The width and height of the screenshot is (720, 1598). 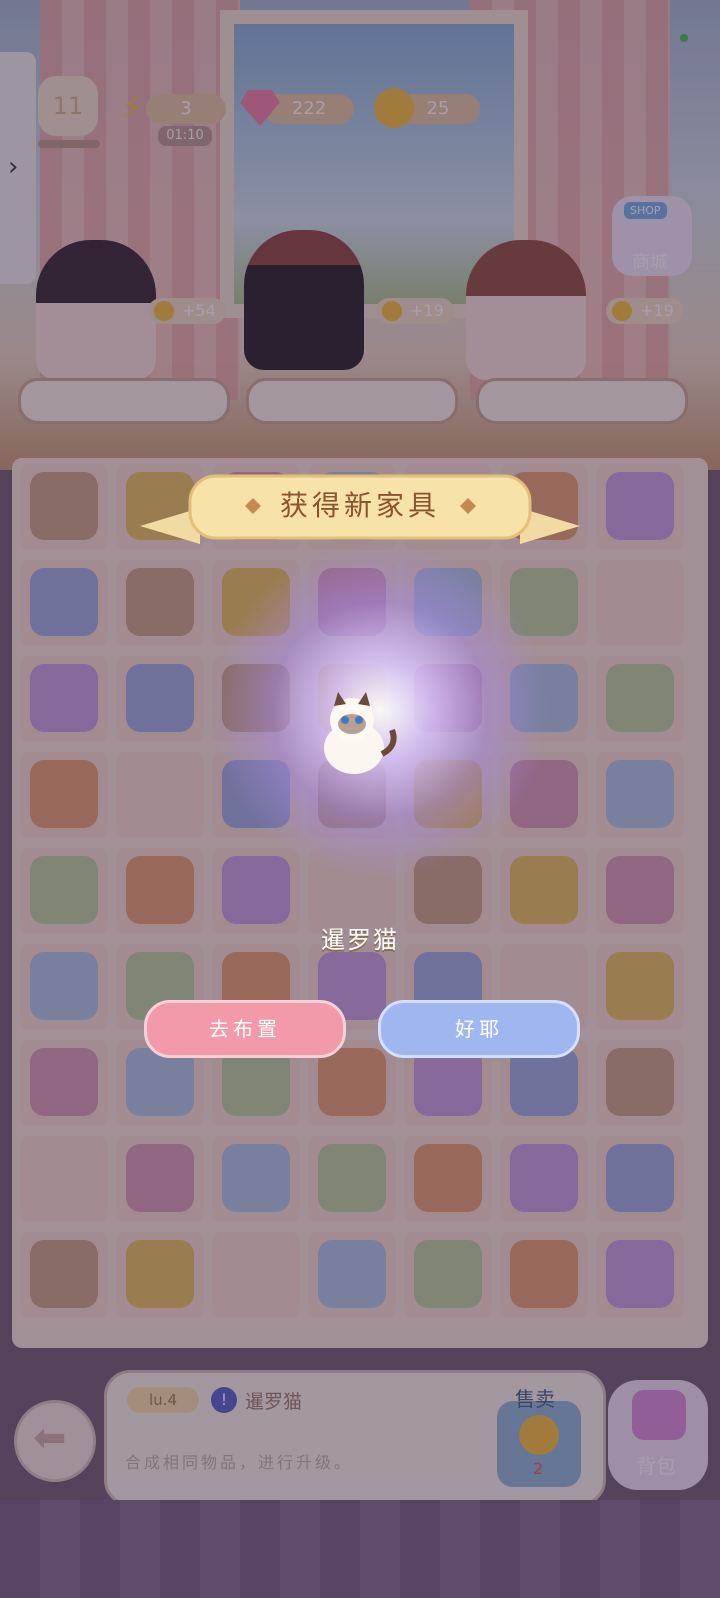 What do you see at coordinates (479, 1029) in the screenshot?
I see `ok-button: 好耶` at bounding box center [479, 1029].